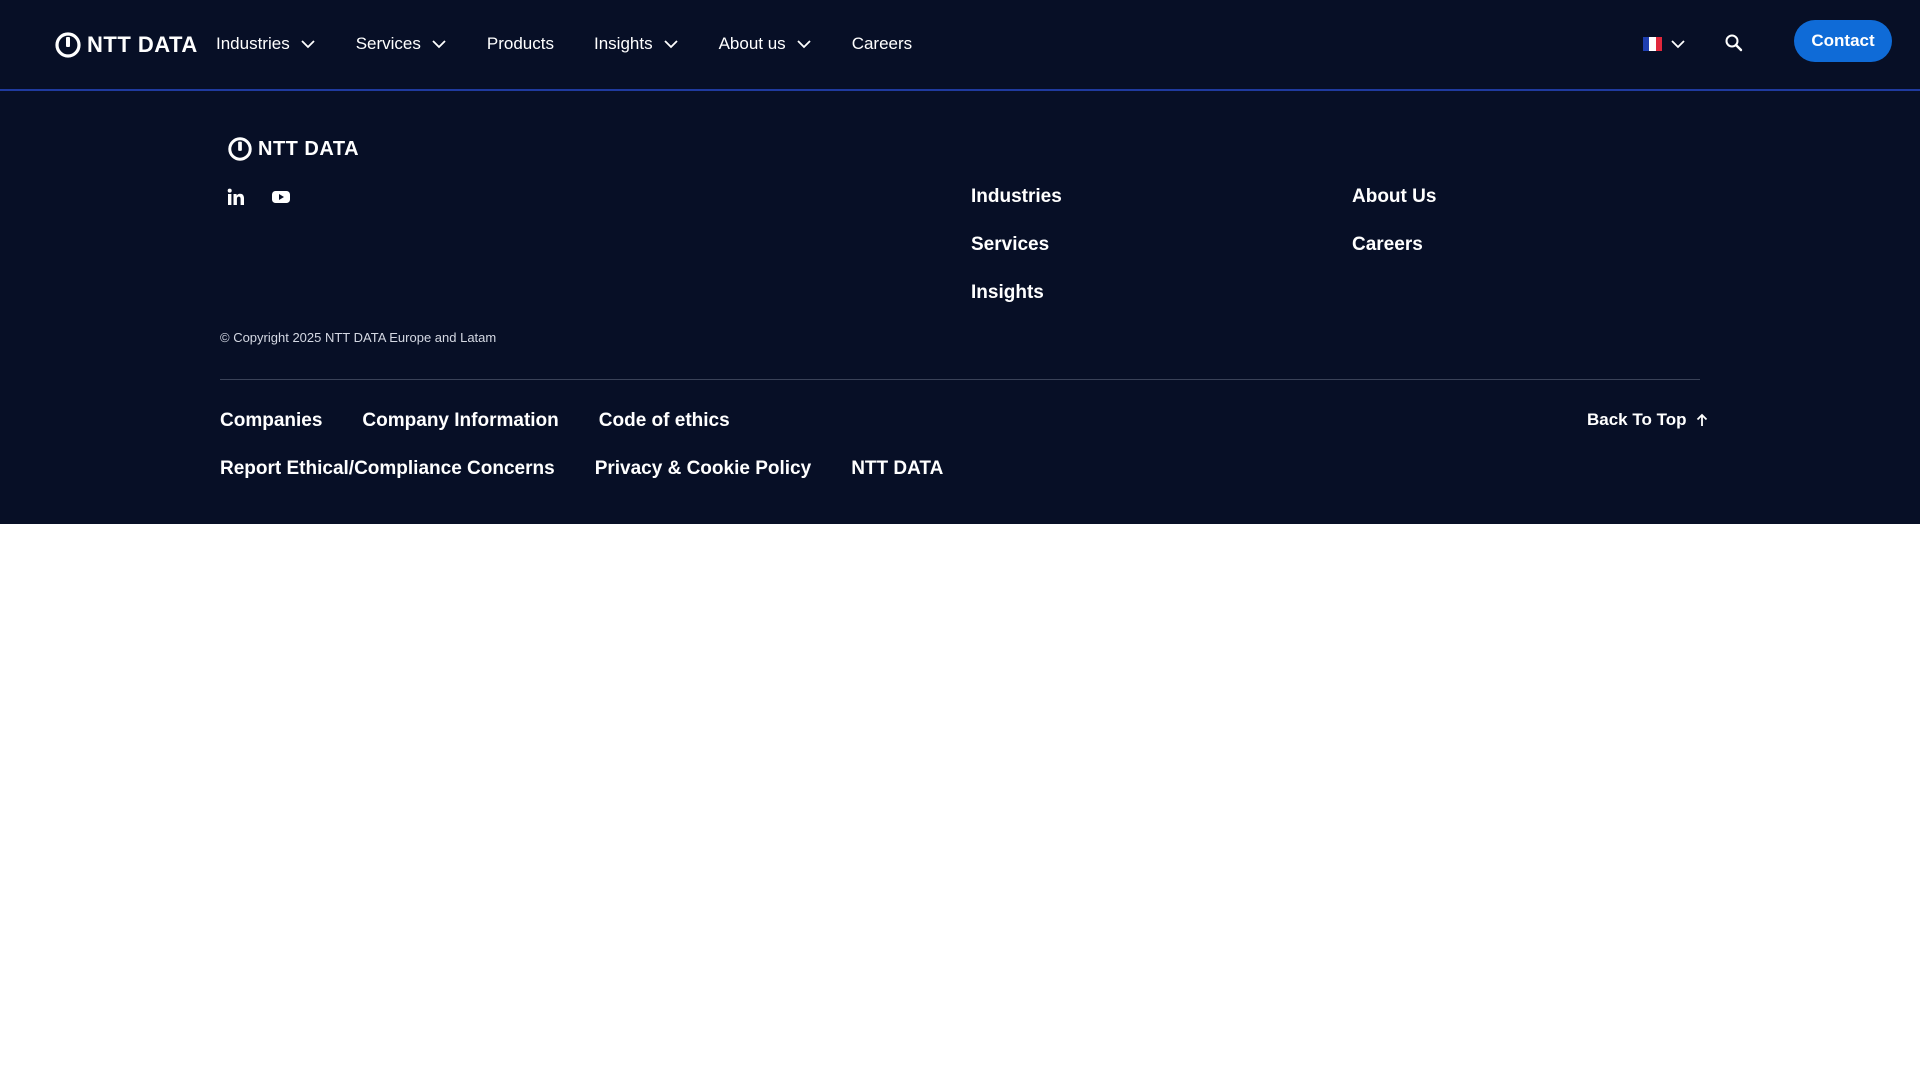 Image resolution: width=1920 pixels, height=1080 pixels. I want to click on footer-link-careers: Careers, so click(1394, 245).